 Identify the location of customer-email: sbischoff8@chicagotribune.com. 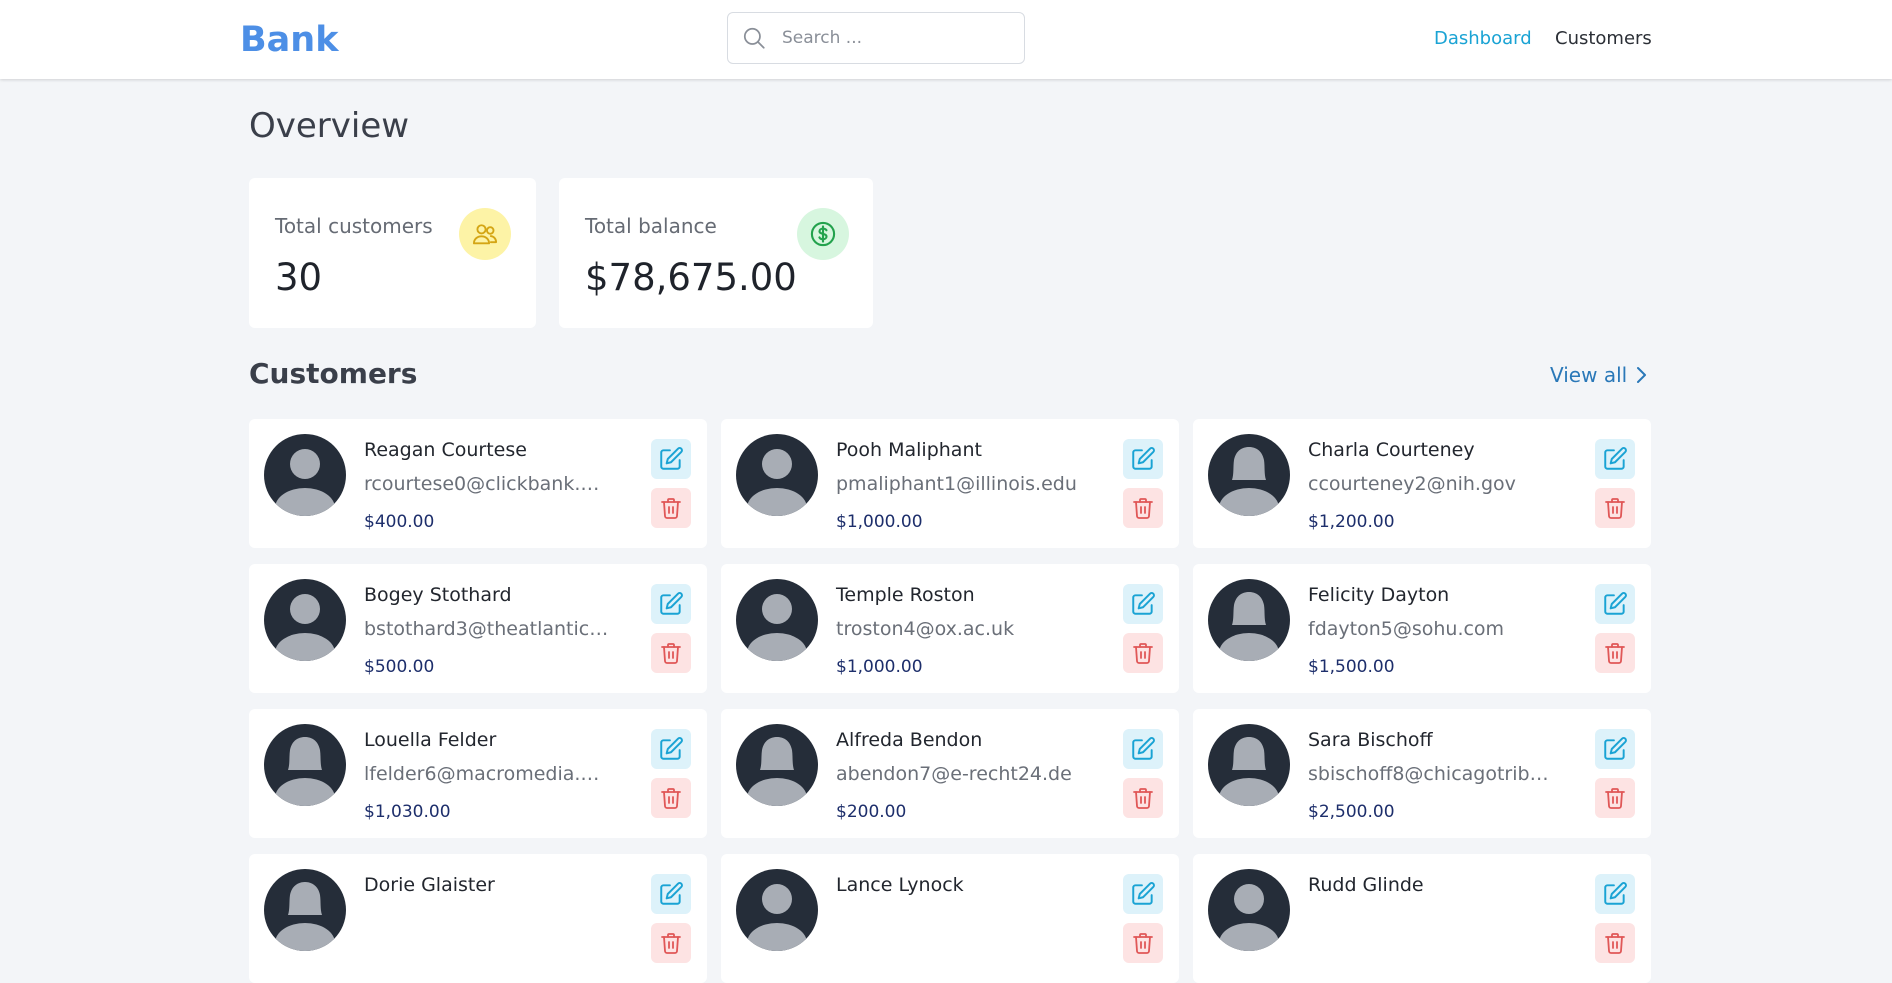
(1430, 774).